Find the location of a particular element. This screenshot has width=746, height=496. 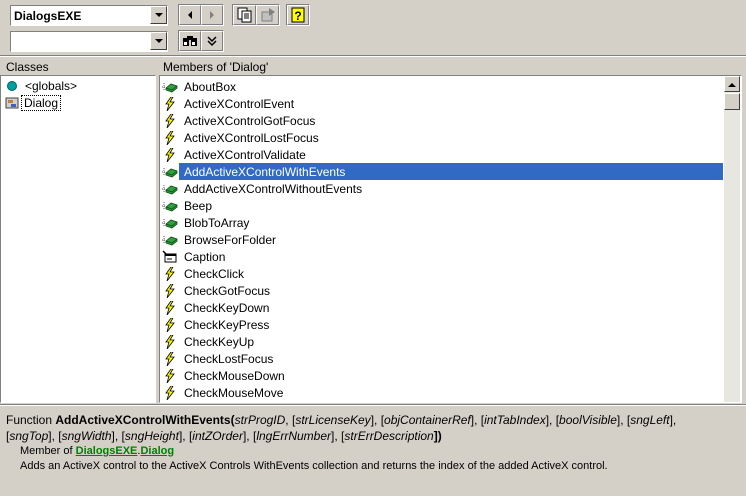

signature-sep: , [ is located at coordinates (290, 420).